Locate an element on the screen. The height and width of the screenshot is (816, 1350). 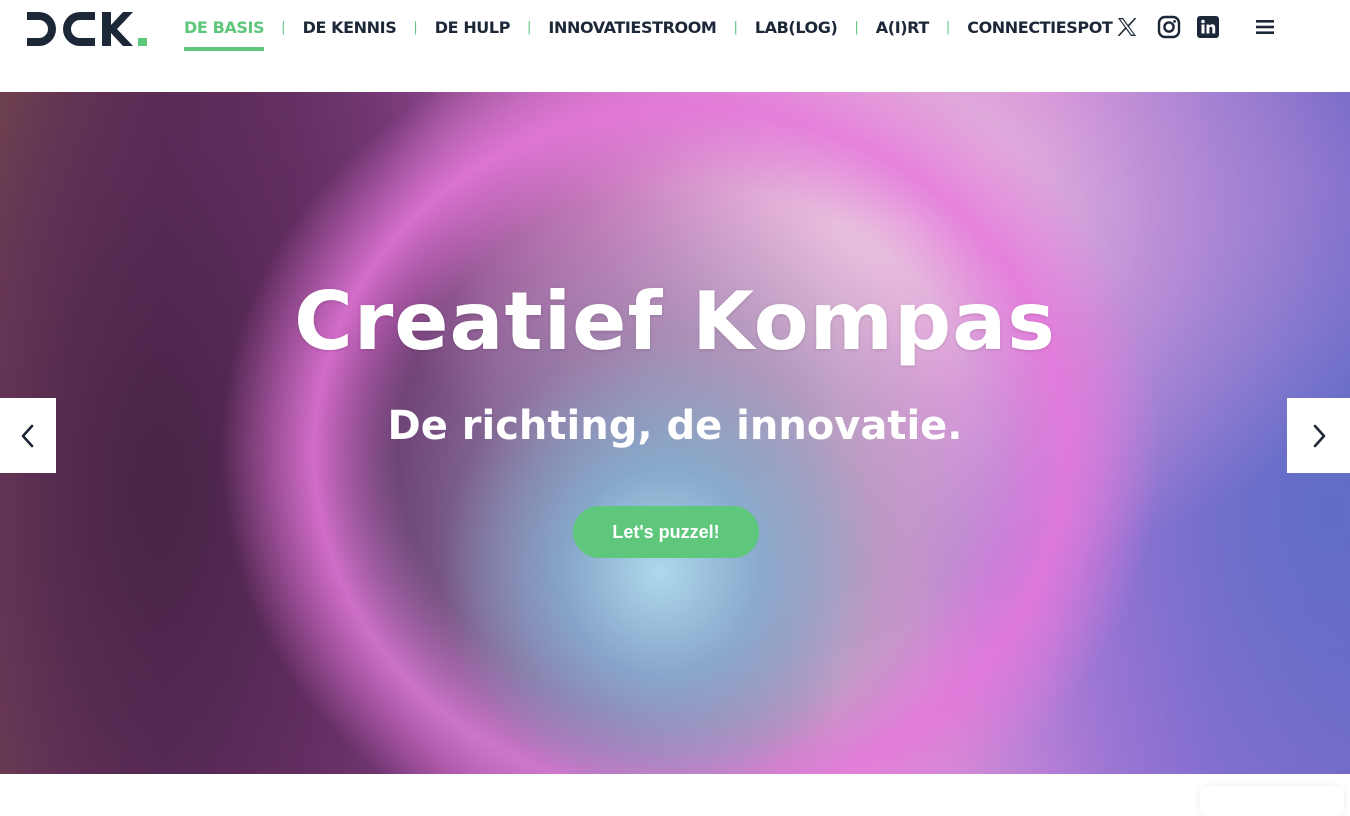
hamburger-menu-icon is located at coordinates (1265, 27).